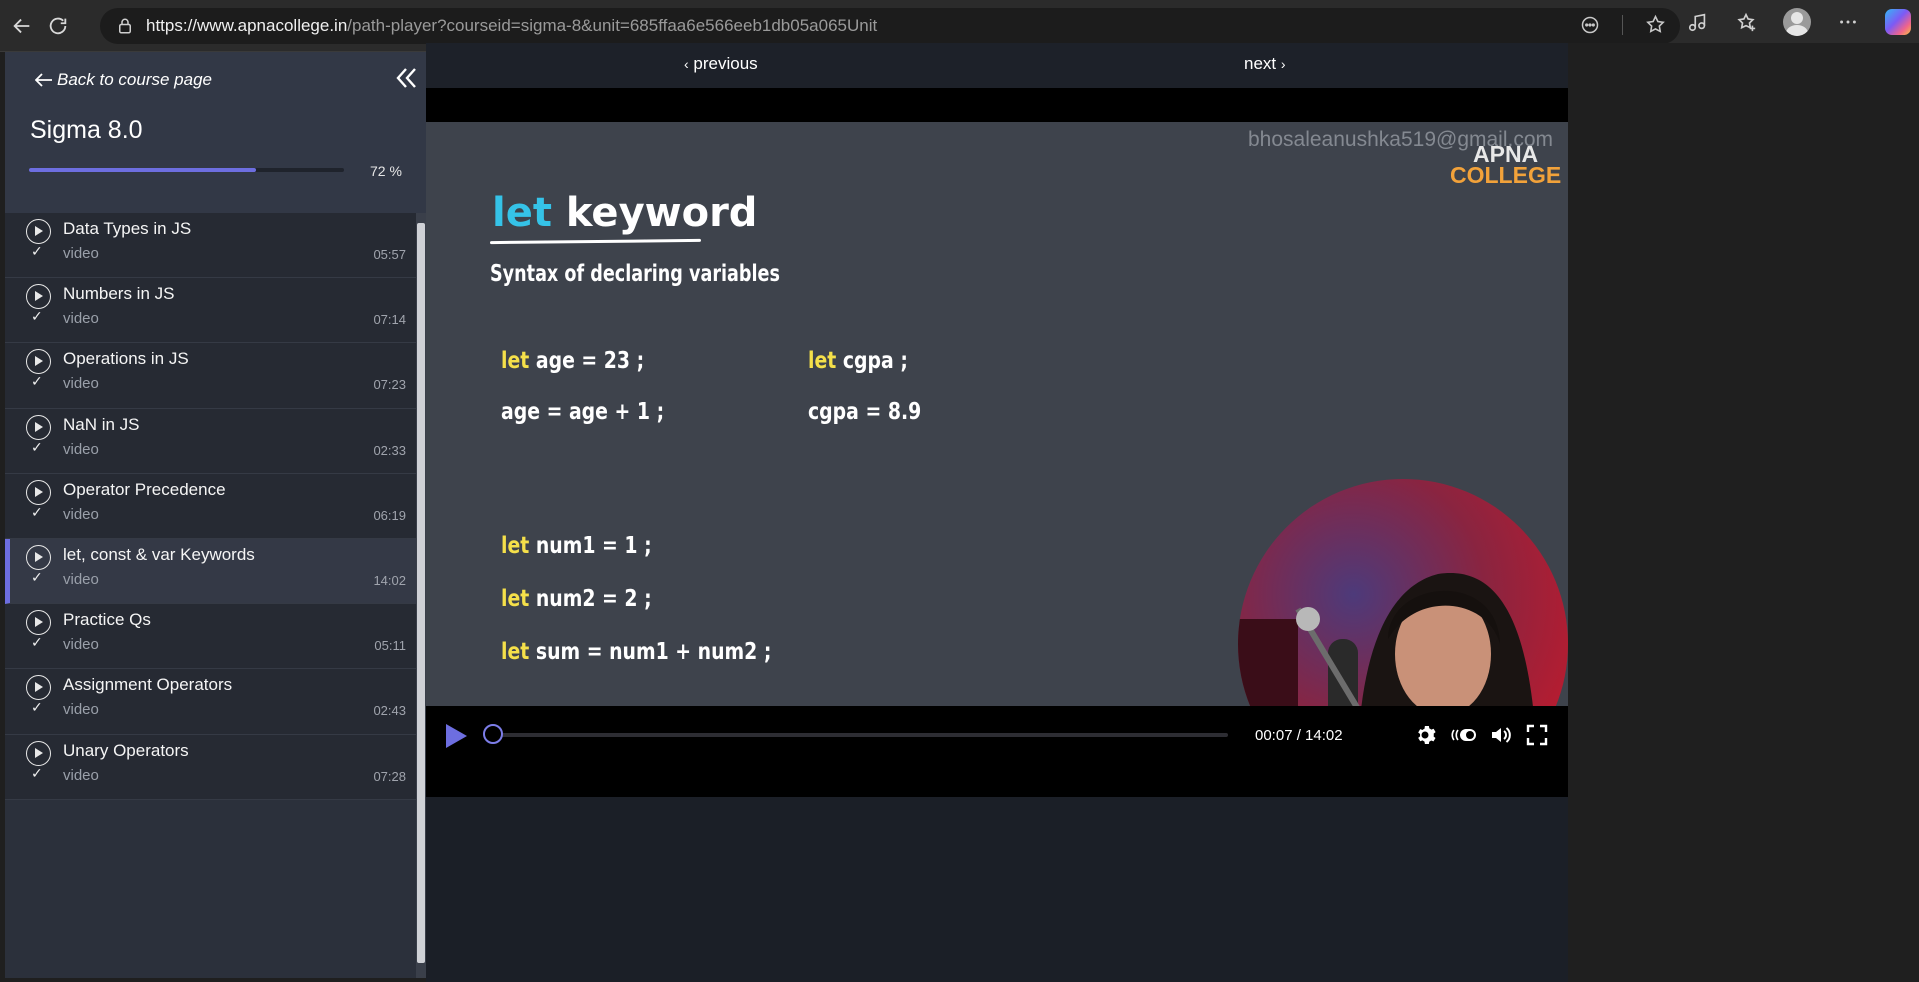 The width and height of the screenshot is (1919, 982). Describe the element at coordinates (686, 64) in the screenshot. I see `chevron-left-icon: ‹` at that location.